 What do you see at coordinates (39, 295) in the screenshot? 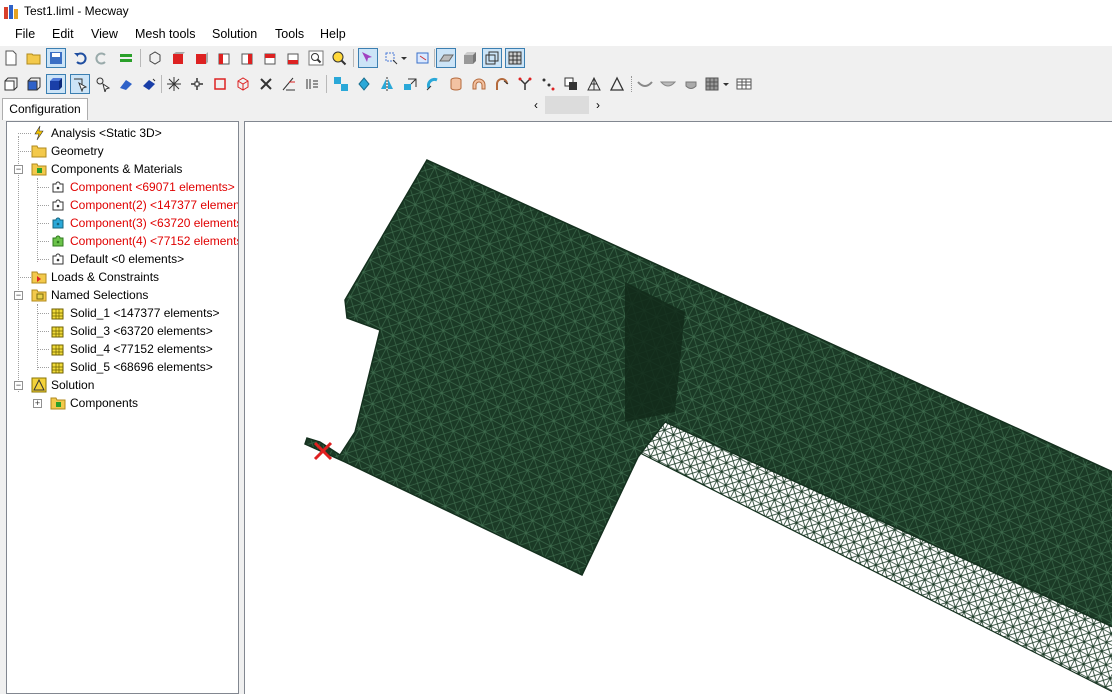
I see `selections-folder-icon` at bounding box center [39, 295].